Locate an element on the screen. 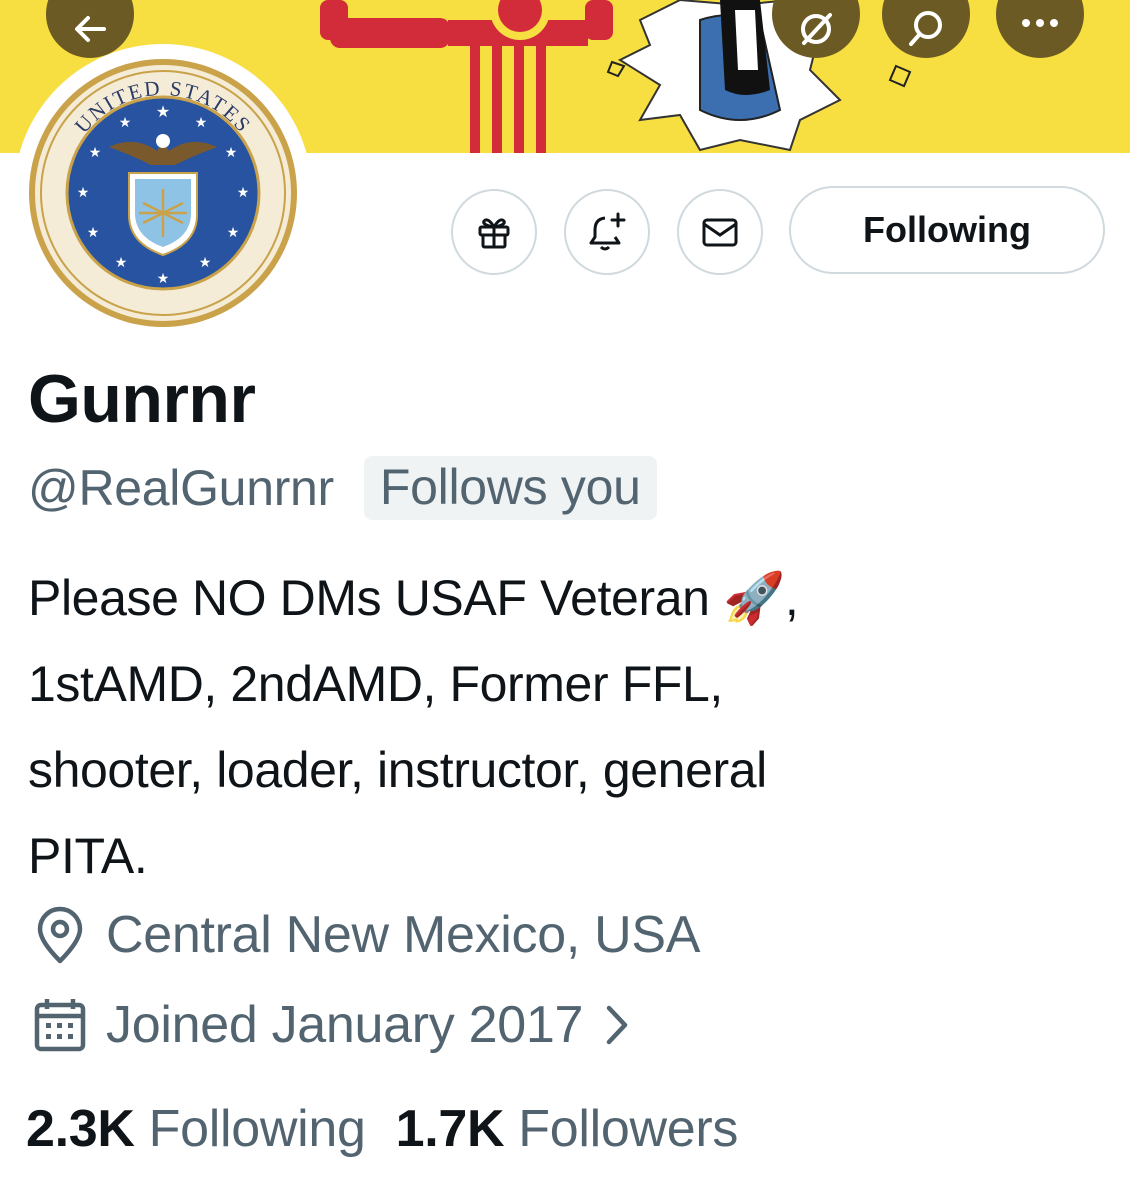 Image resolution: width=1130 pixels, height=1200 pixels. joined-row: Joined January 2017 is located at coordinates (342, 1025).